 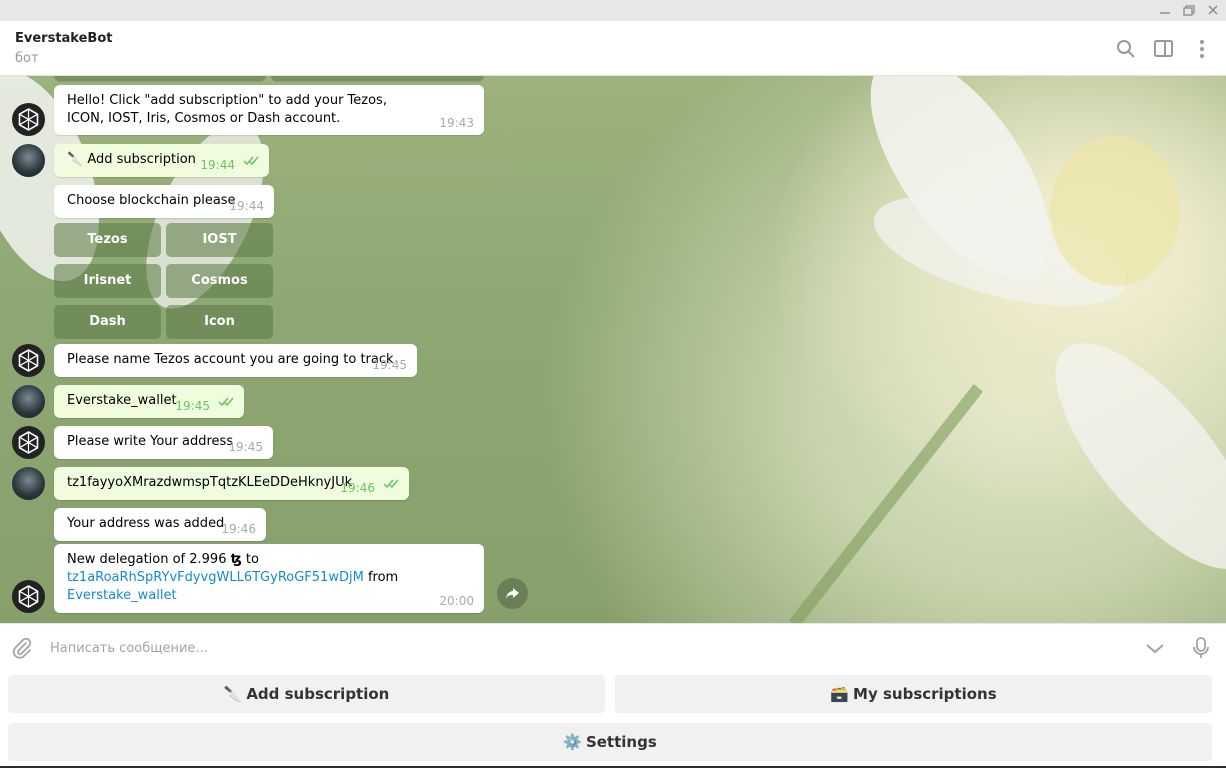 I want to click on inline-button-tezos: Tezos, so click(x=107, y=240).